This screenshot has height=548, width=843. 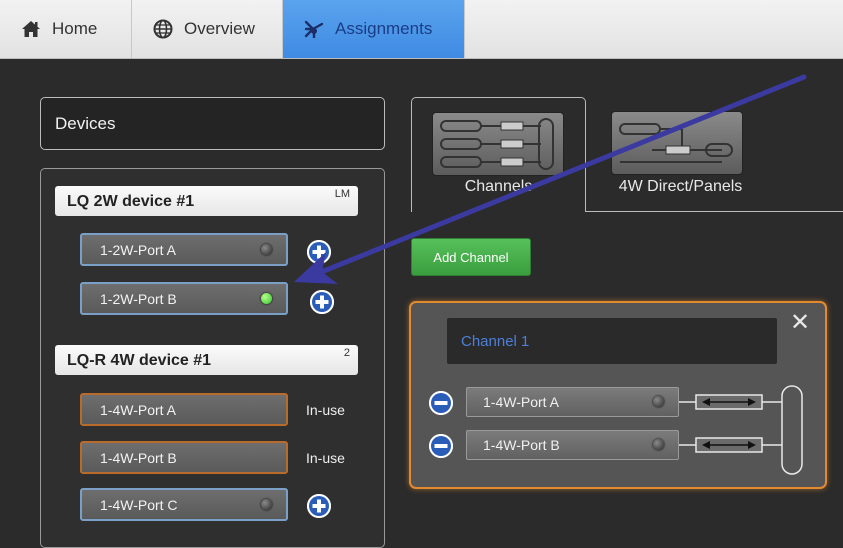 I want to click on port-1-4w-b: 1-4W-Port B, so click(x=184, y=457).